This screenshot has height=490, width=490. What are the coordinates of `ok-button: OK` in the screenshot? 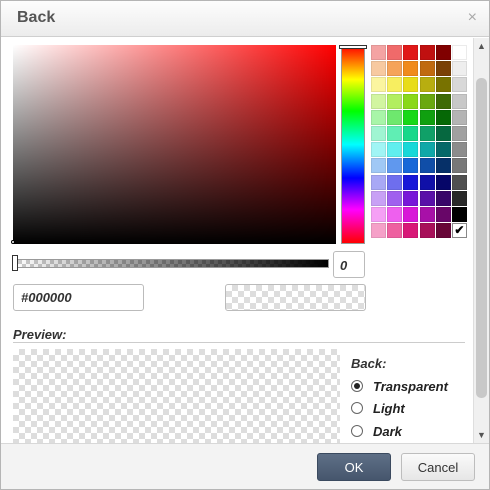 It's located at (354, 467).